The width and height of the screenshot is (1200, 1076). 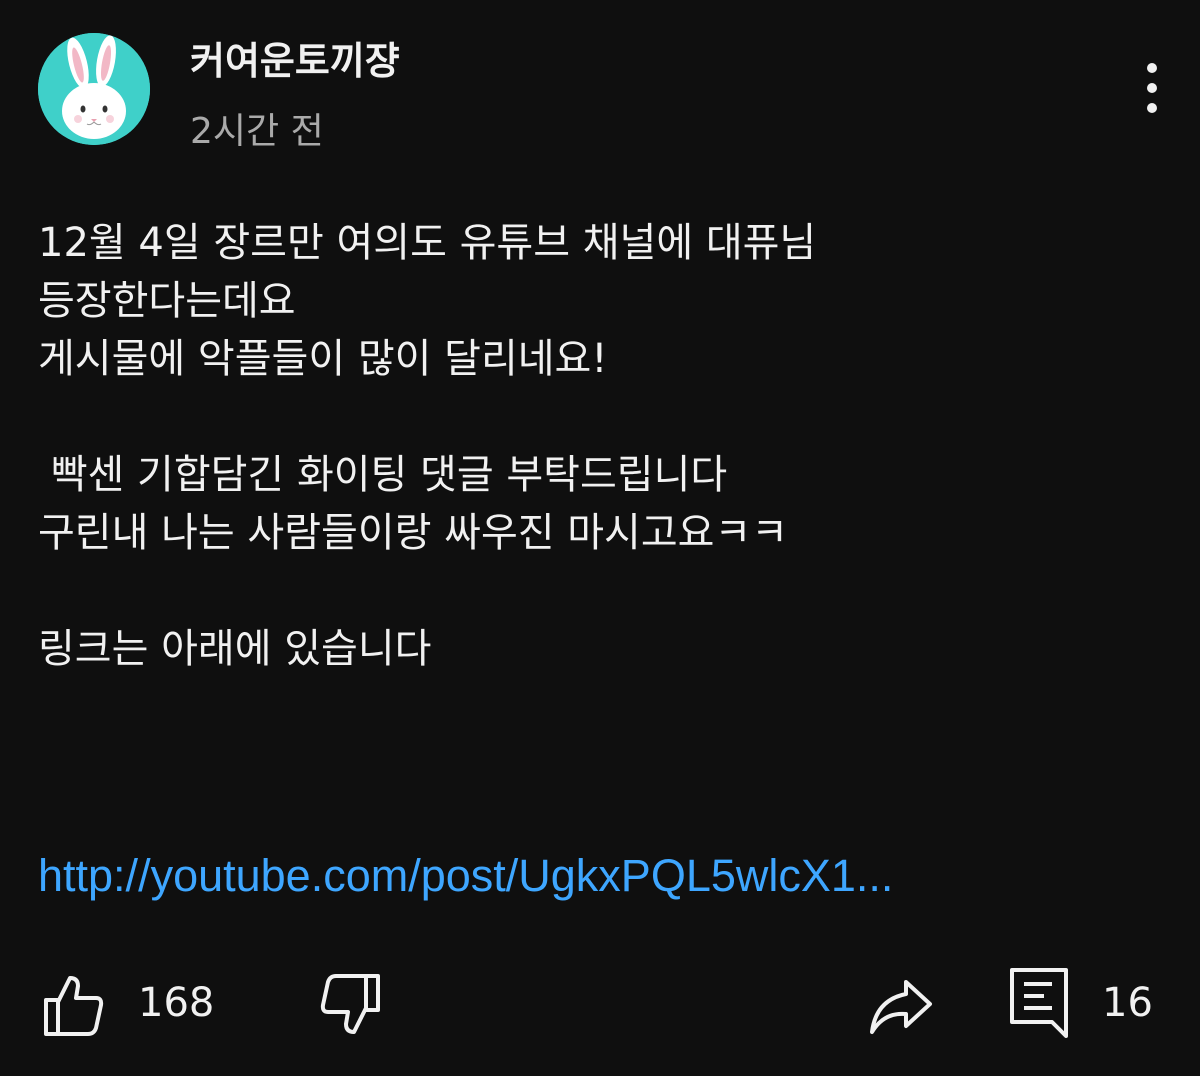 I want to click on like-button, so click(x=73, y=1005).